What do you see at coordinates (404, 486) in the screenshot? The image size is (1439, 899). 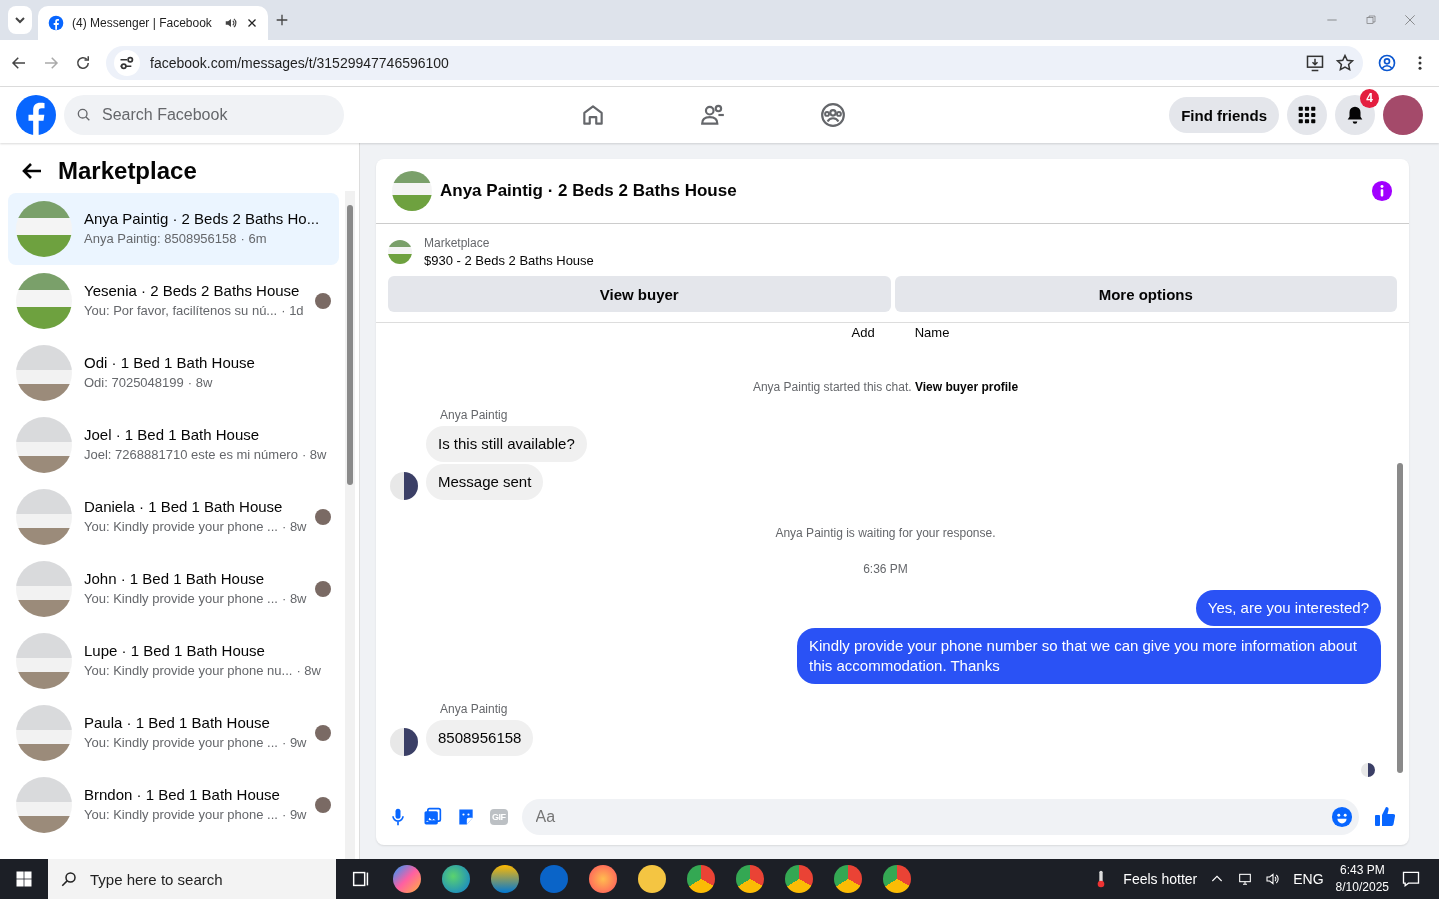 I see `sender-avatar` at bounding box center [404, 486].